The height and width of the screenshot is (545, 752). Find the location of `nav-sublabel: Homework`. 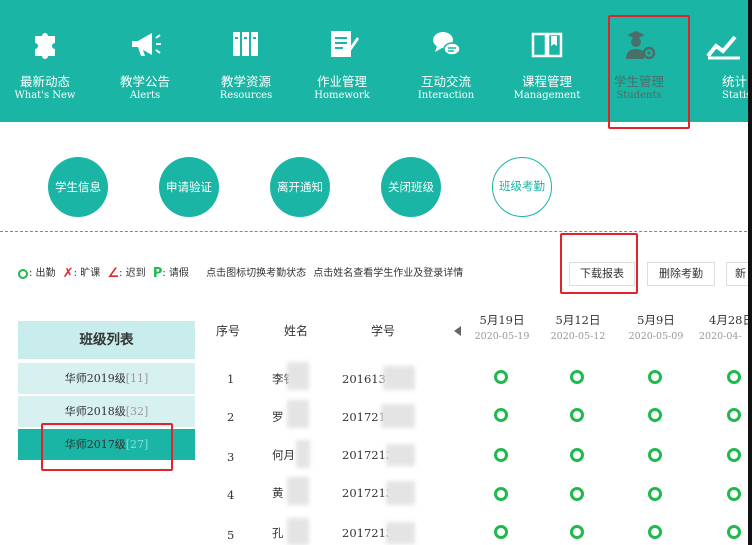

nav-sublabel: Homework is located at coordinates (342, 95).